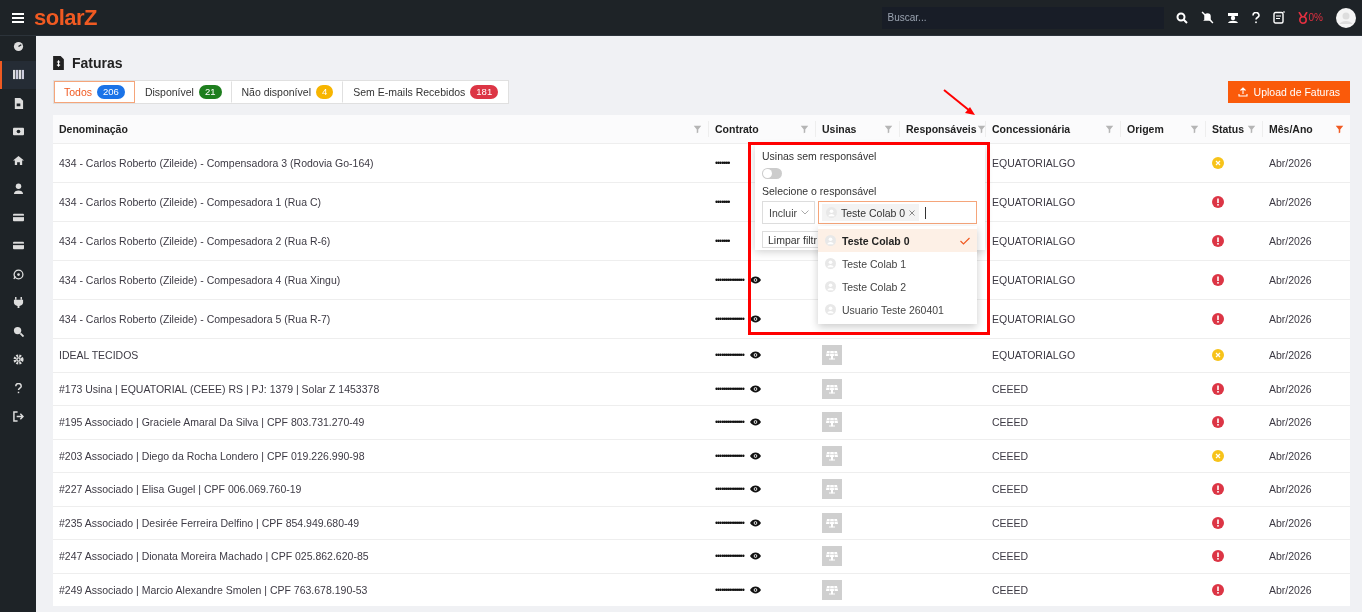 The width and height of the screenshot is (1362, 612). What do you see at coordinates (772, 173) in the screenshot?
I see `toggle-switch` at bounding box center [772, 173].